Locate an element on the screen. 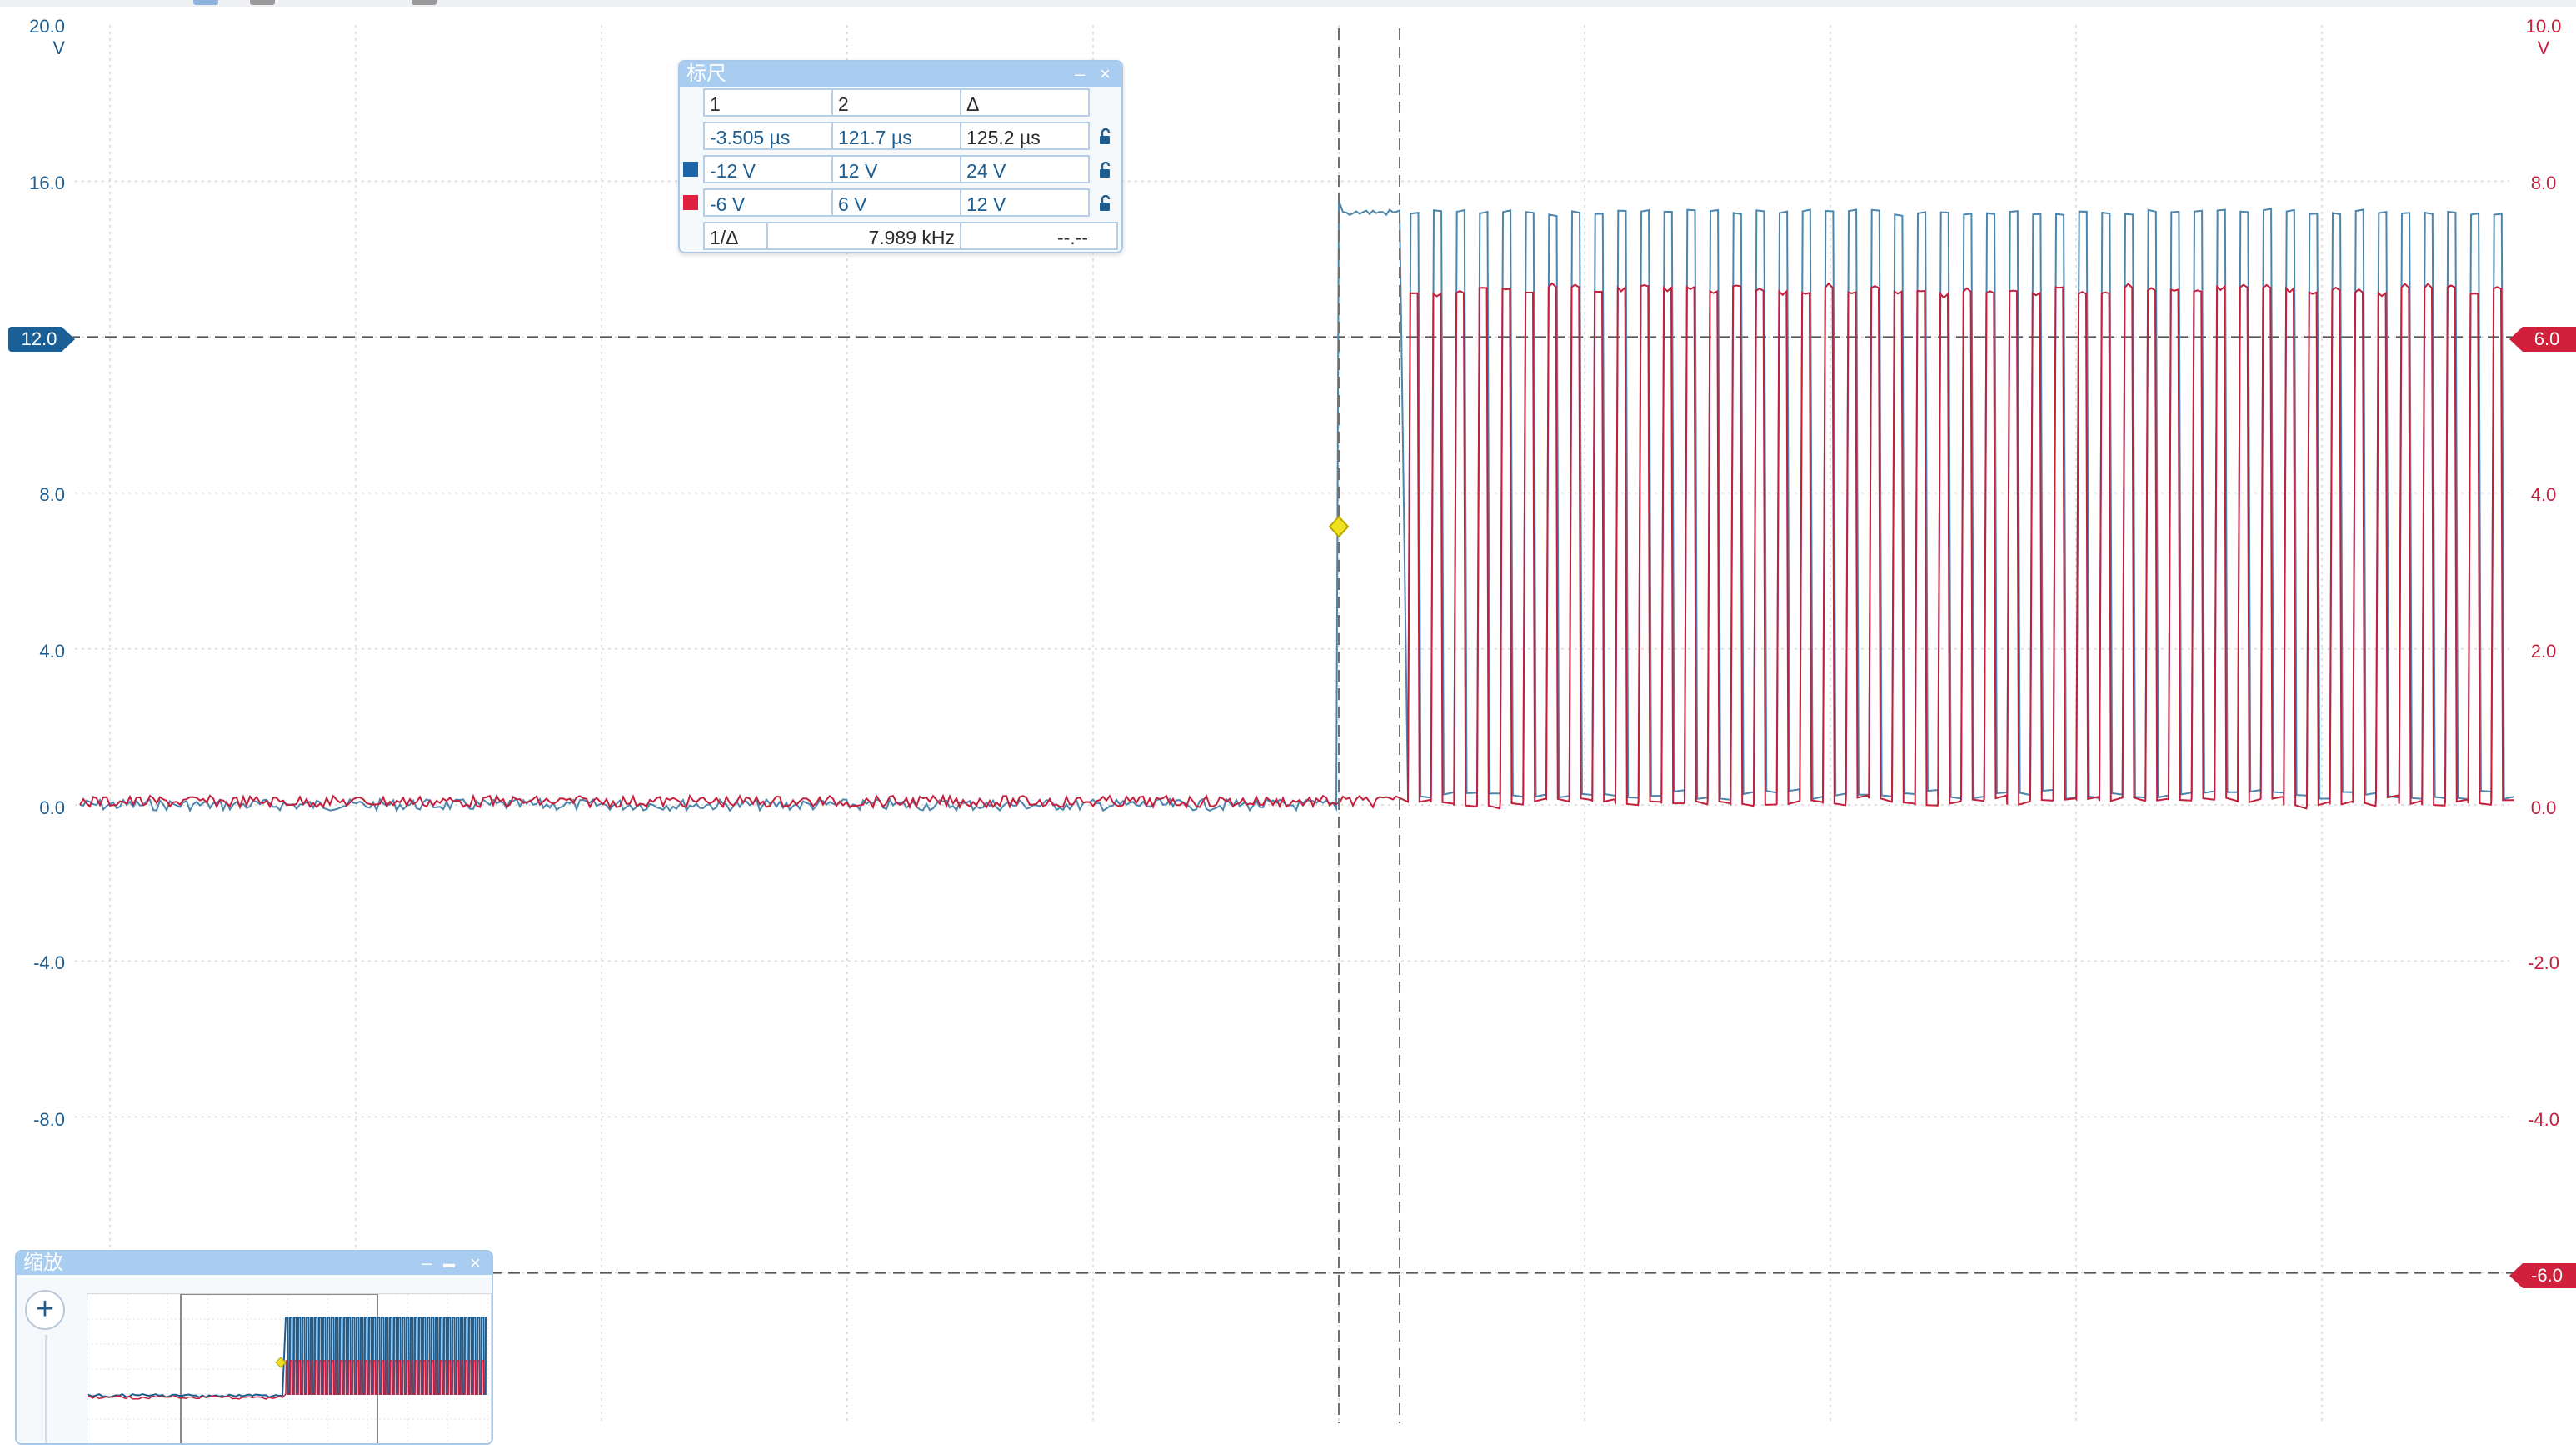  zoom-panel-title: 缩放 is located at coordinates (43, 1263).